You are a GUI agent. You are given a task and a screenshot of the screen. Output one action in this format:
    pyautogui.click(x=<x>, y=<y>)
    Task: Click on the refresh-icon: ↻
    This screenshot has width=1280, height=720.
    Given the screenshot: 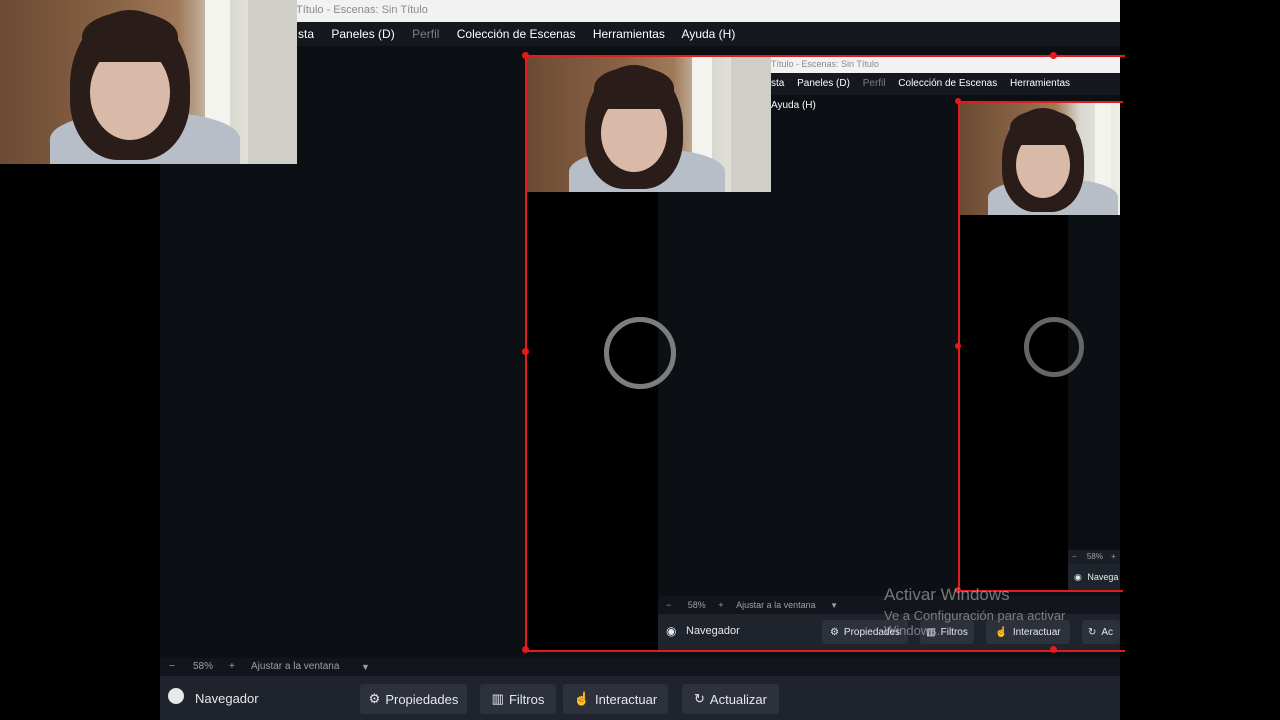 What is the action you would take?
    pyautogui.click(x=699, y=698)
    